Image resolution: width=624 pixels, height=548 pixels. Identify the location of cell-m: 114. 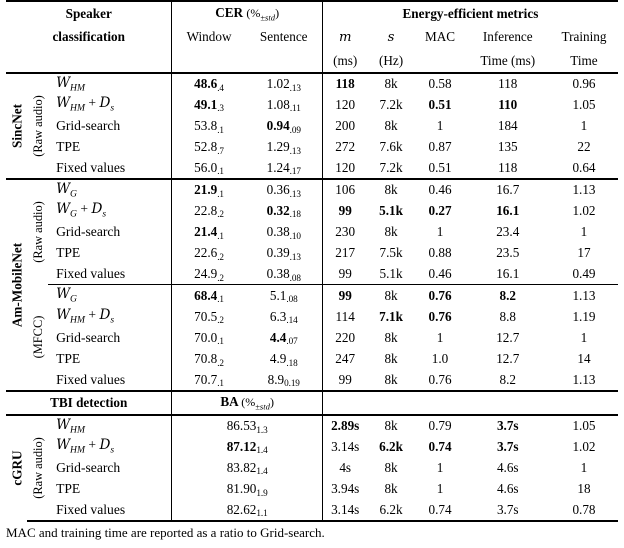
(344, 317).